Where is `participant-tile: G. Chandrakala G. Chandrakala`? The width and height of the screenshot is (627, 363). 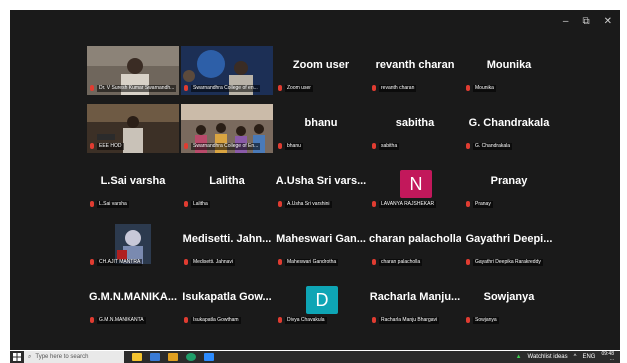
participant-tile: G. Chandrakala G. Chandrakala is located at coordinates (509, 128).